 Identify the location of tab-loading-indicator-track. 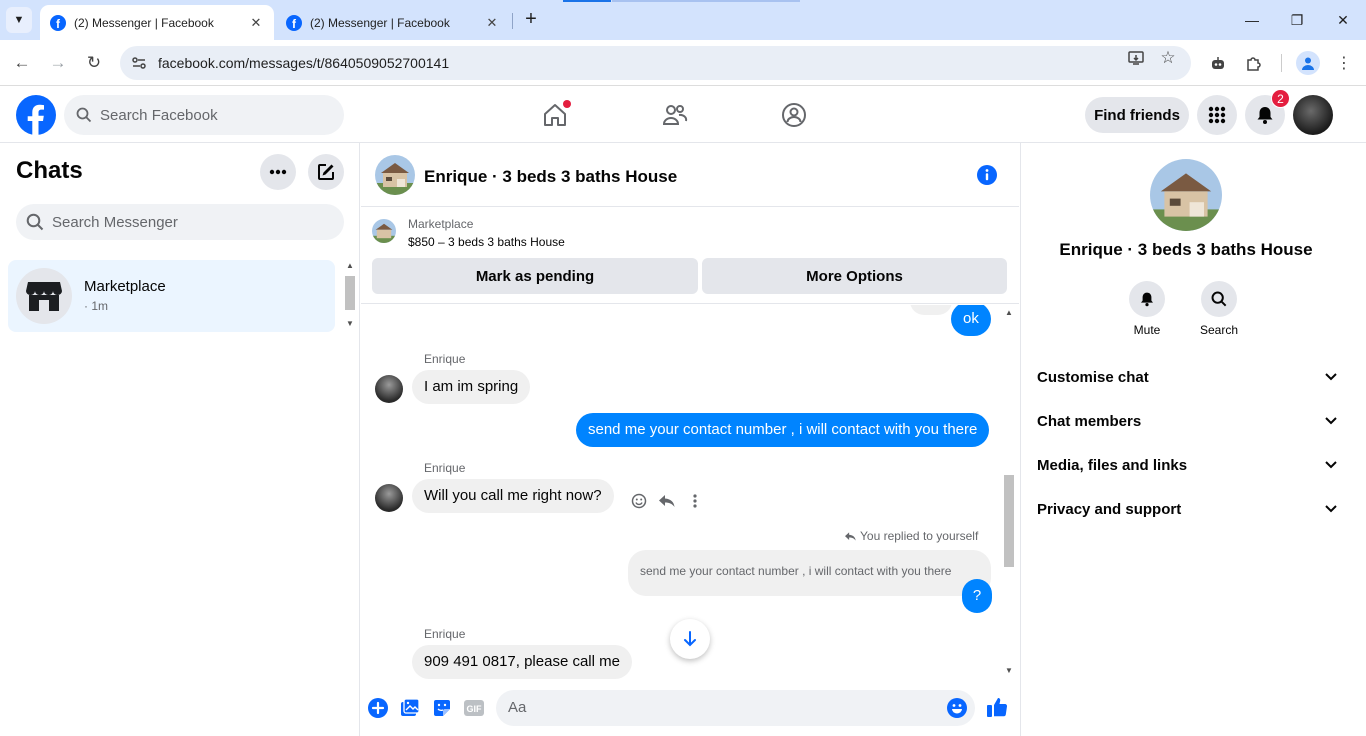
(706, 1).